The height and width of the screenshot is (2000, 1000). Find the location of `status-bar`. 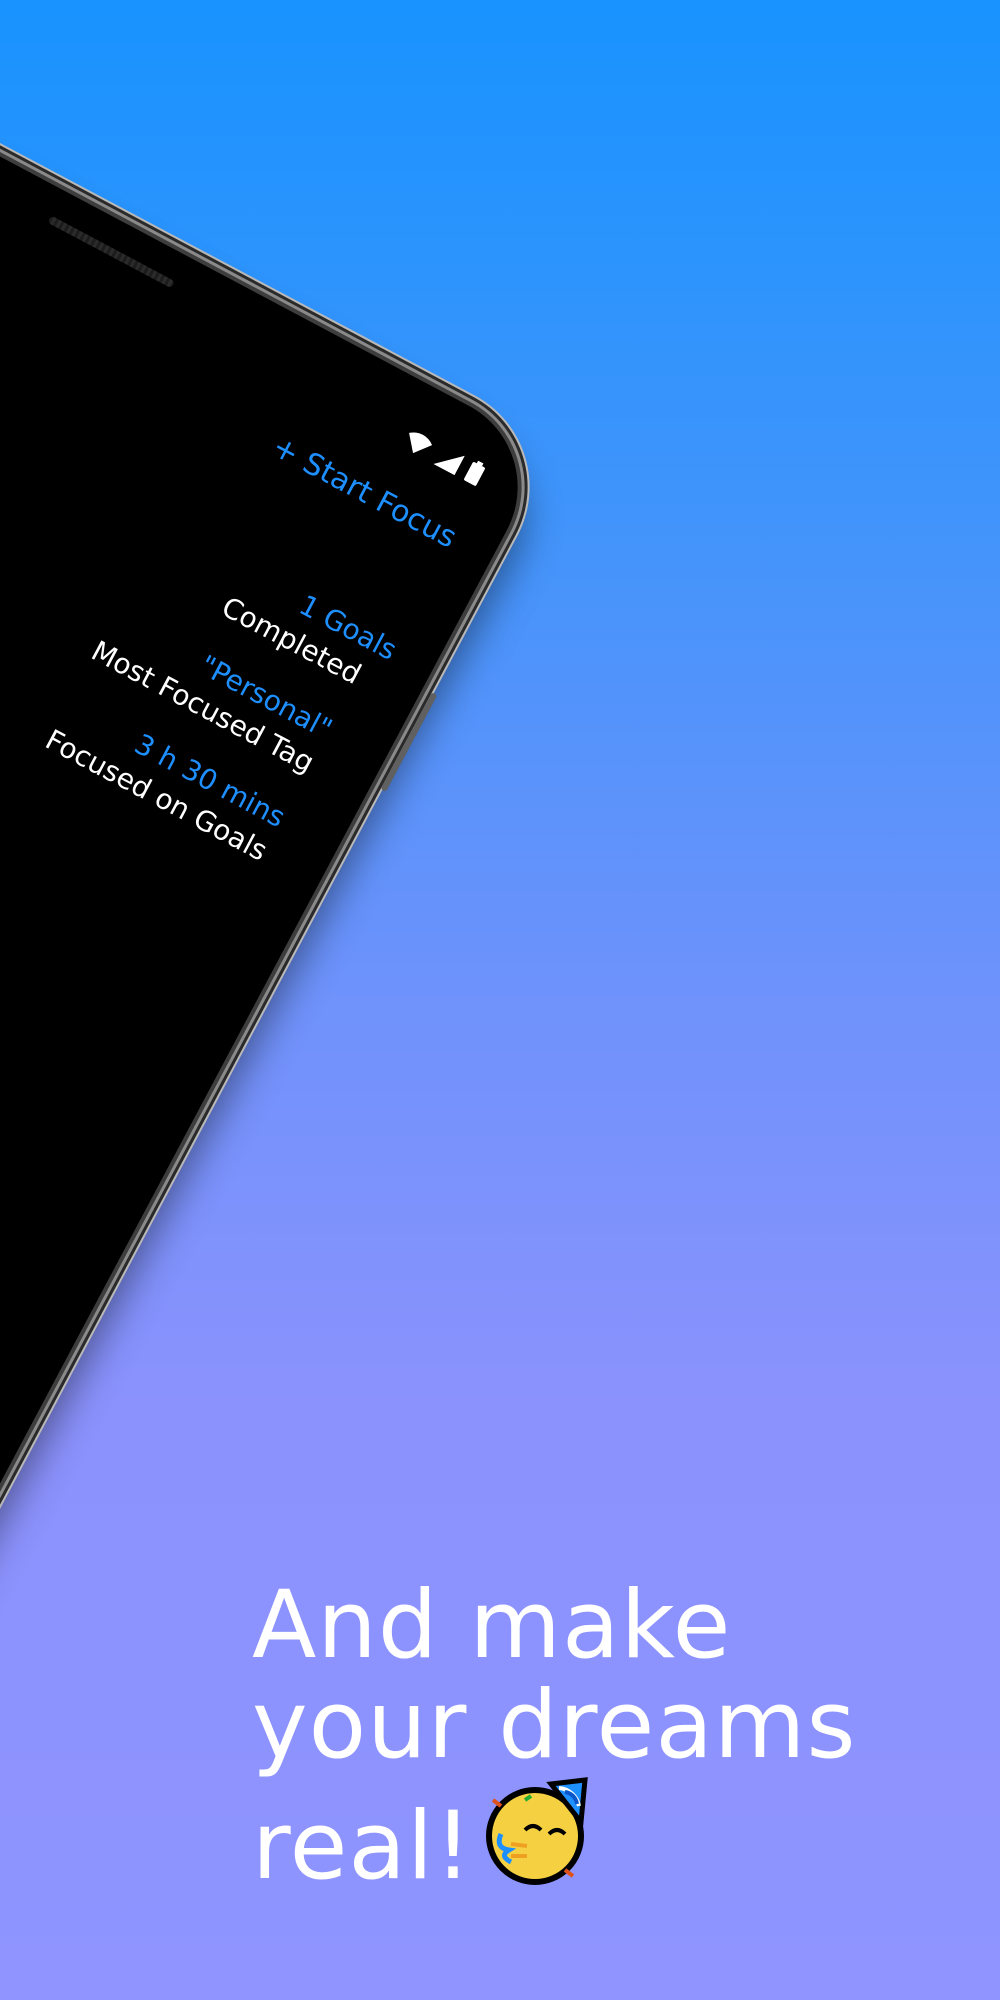

status-bar is located at coordinates (444, 456).